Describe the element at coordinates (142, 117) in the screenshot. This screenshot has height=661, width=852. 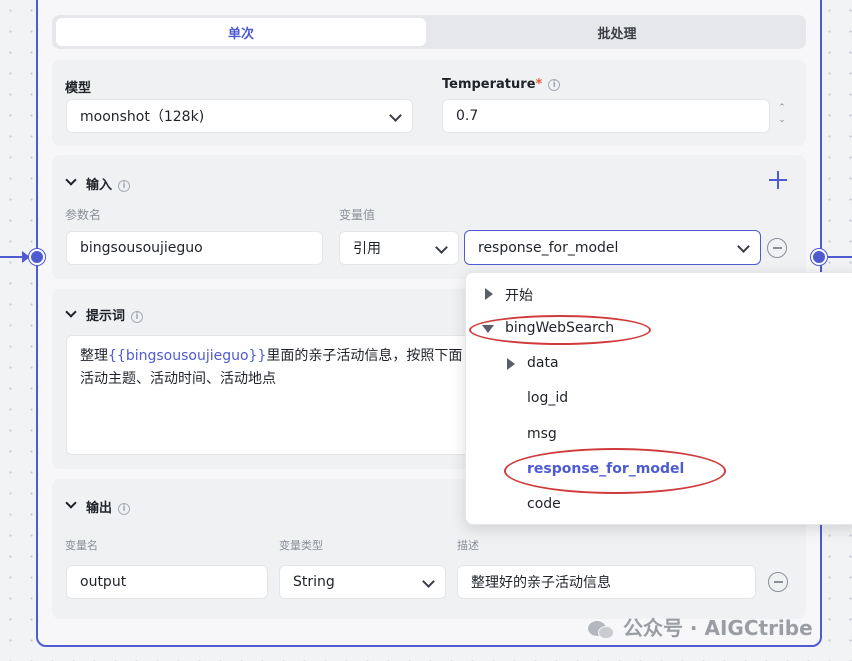
I see `model-value: moonshot（128k)` at that location.